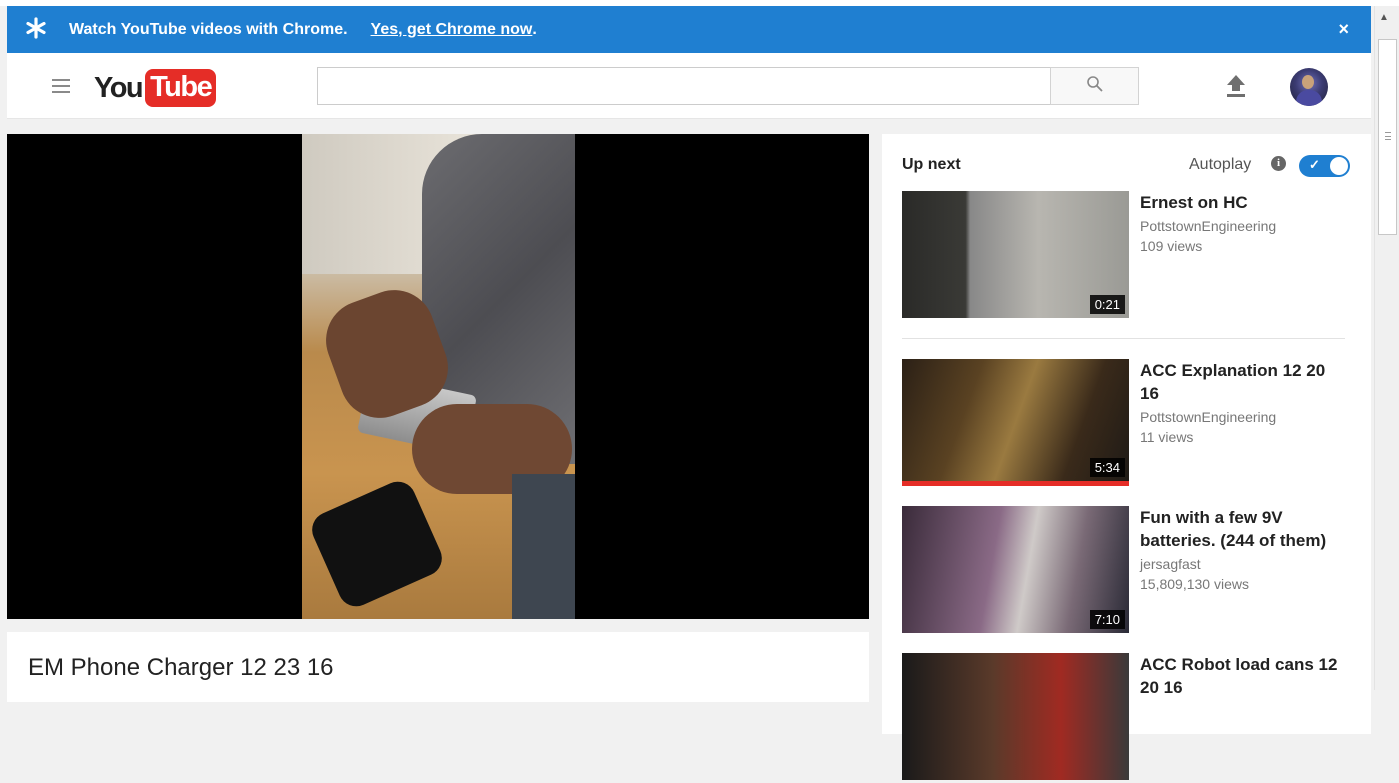 The height and width of the screenshot is (783, 1399). I want to click on video-title-link: Ernest on HC, so click(1240, 202).